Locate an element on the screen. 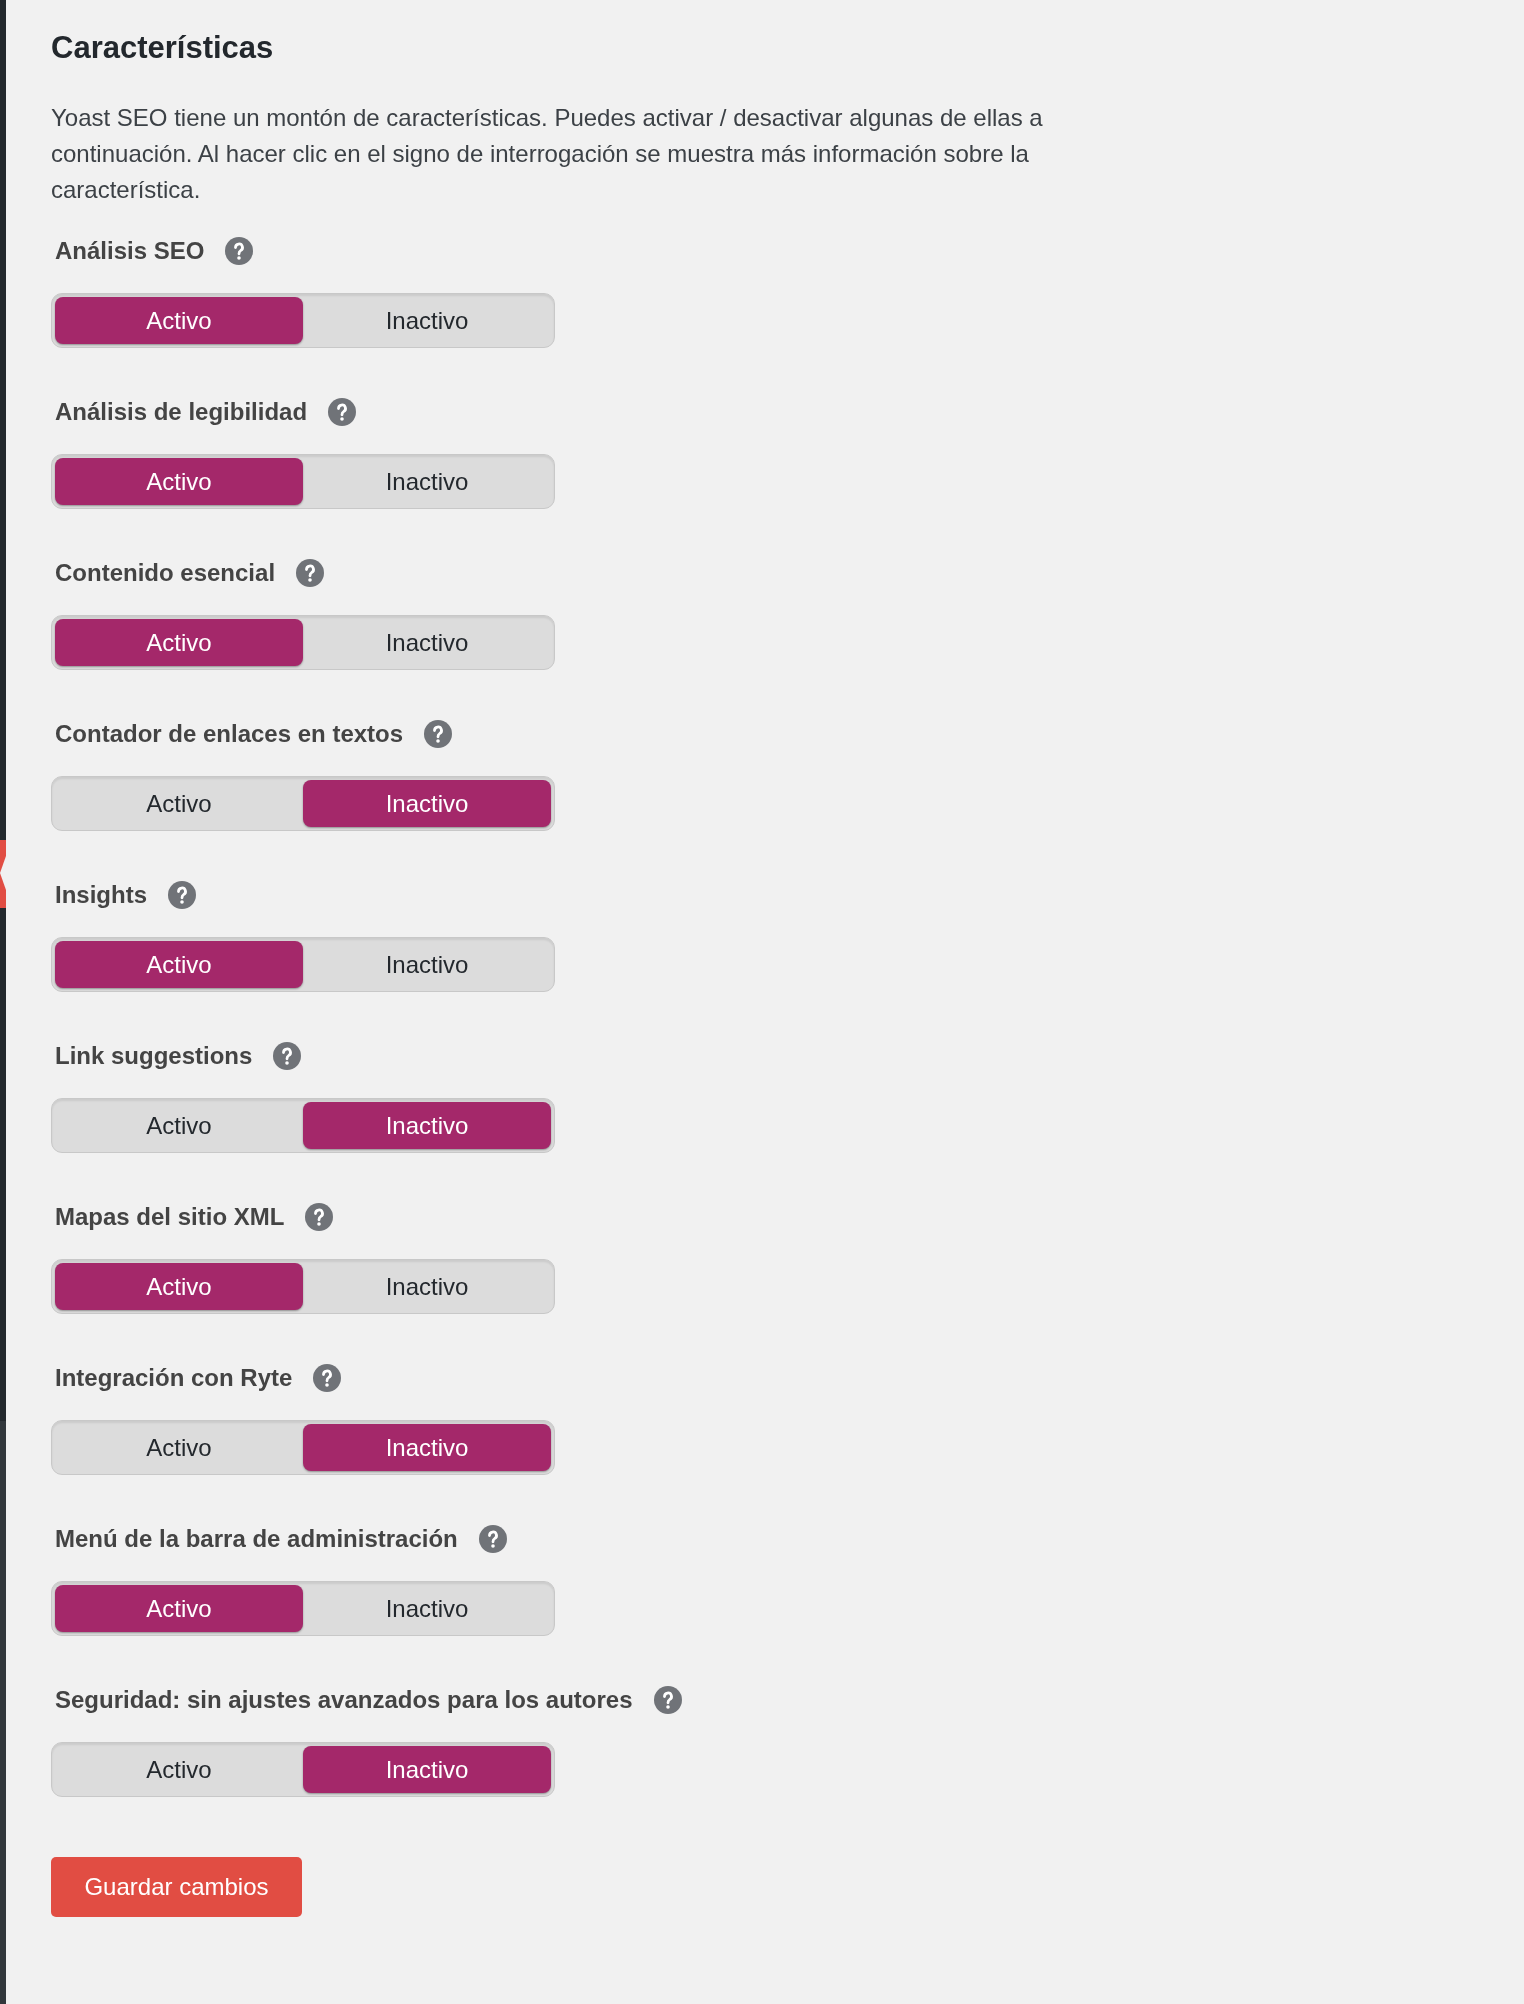  feature-label: Integración con Ryte is located at coordinates (174, 1378).